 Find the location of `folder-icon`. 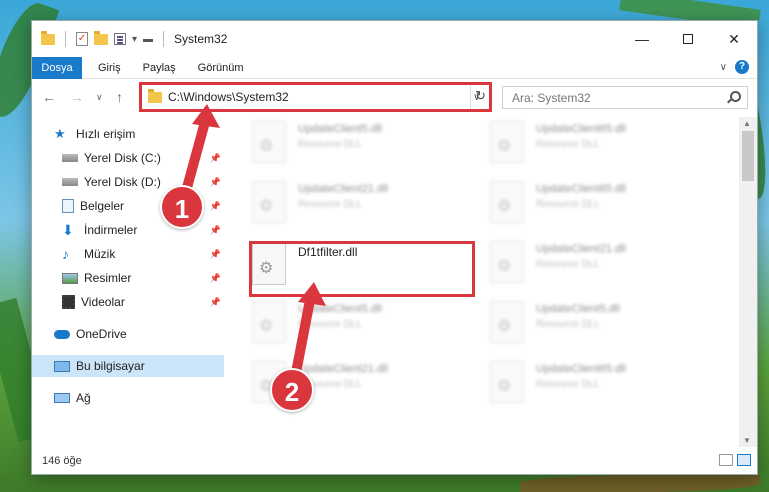

folder-icon is located at coordinates (48, 37).